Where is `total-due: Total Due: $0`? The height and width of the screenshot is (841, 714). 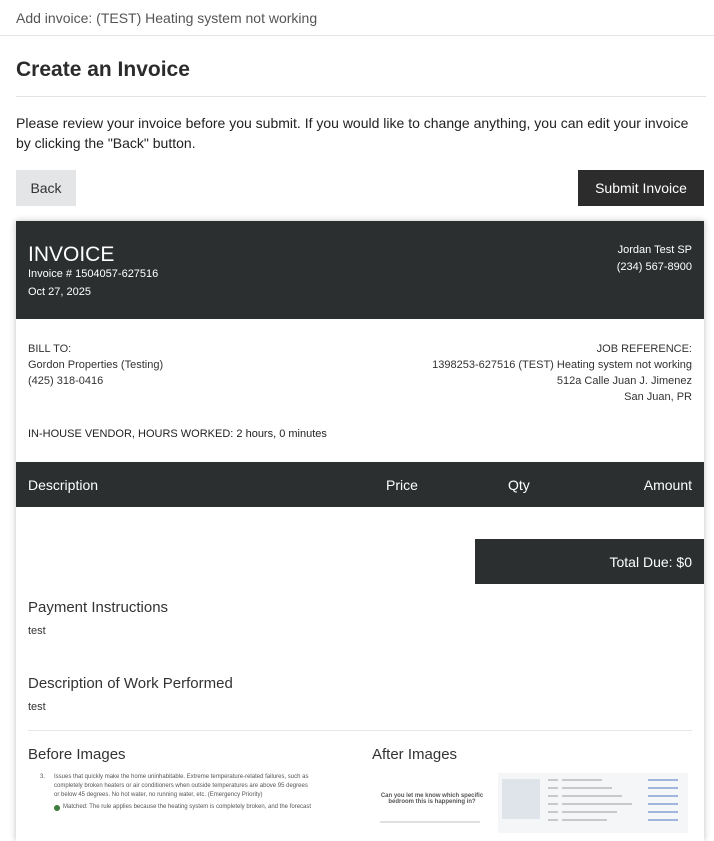 total-due: Total Due: $0 is located at coordinates (589, 561).